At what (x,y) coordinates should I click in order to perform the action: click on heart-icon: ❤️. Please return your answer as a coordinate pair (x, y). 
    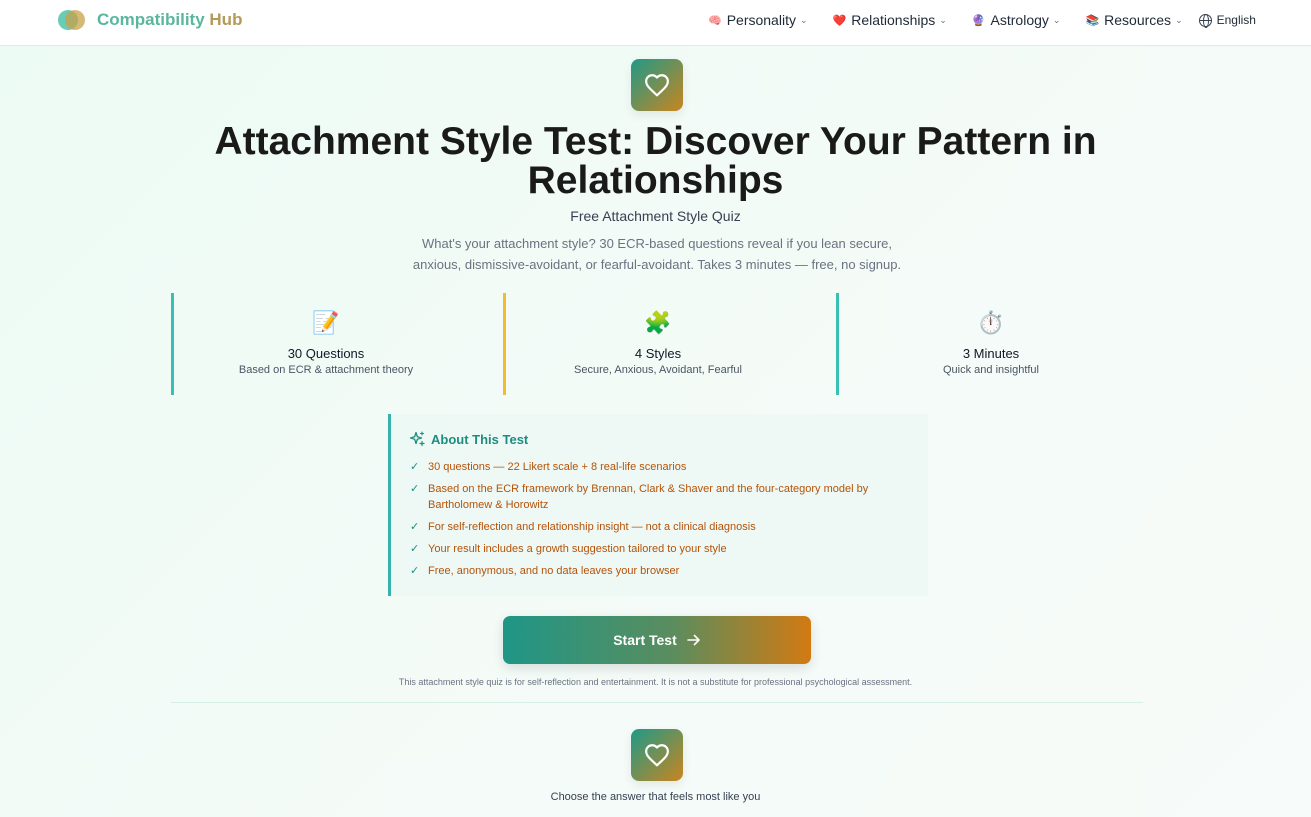
    Looking at the image, I should click on (839, 20).